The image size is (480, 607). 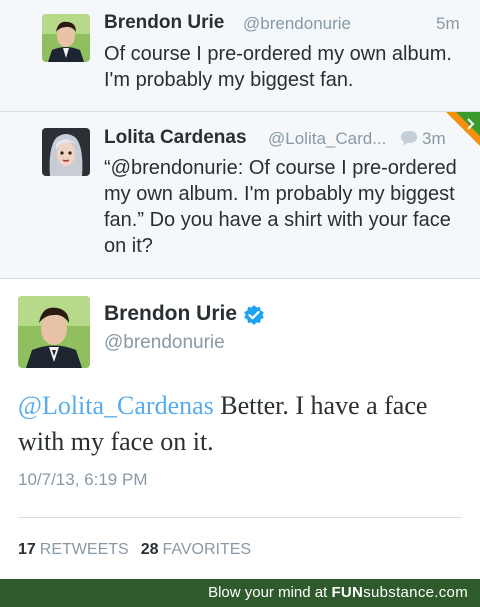 What do you see at coordinates (150, 549) in the screenshot?
I see `favorites-count: 28` at bounding box center [150, 549].